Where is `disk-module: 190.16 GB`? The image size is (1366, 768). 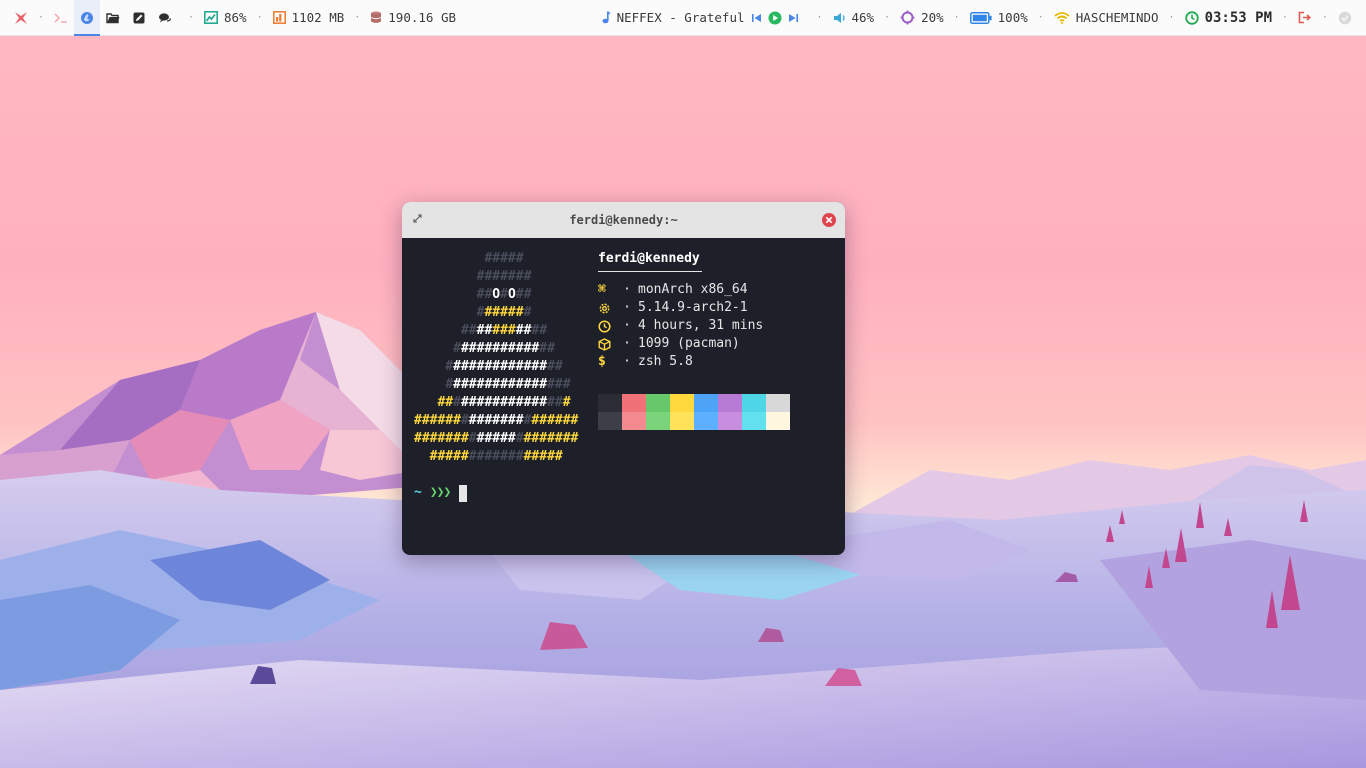
disk-module: 190.16 GB is located at coordinates (413, 17).